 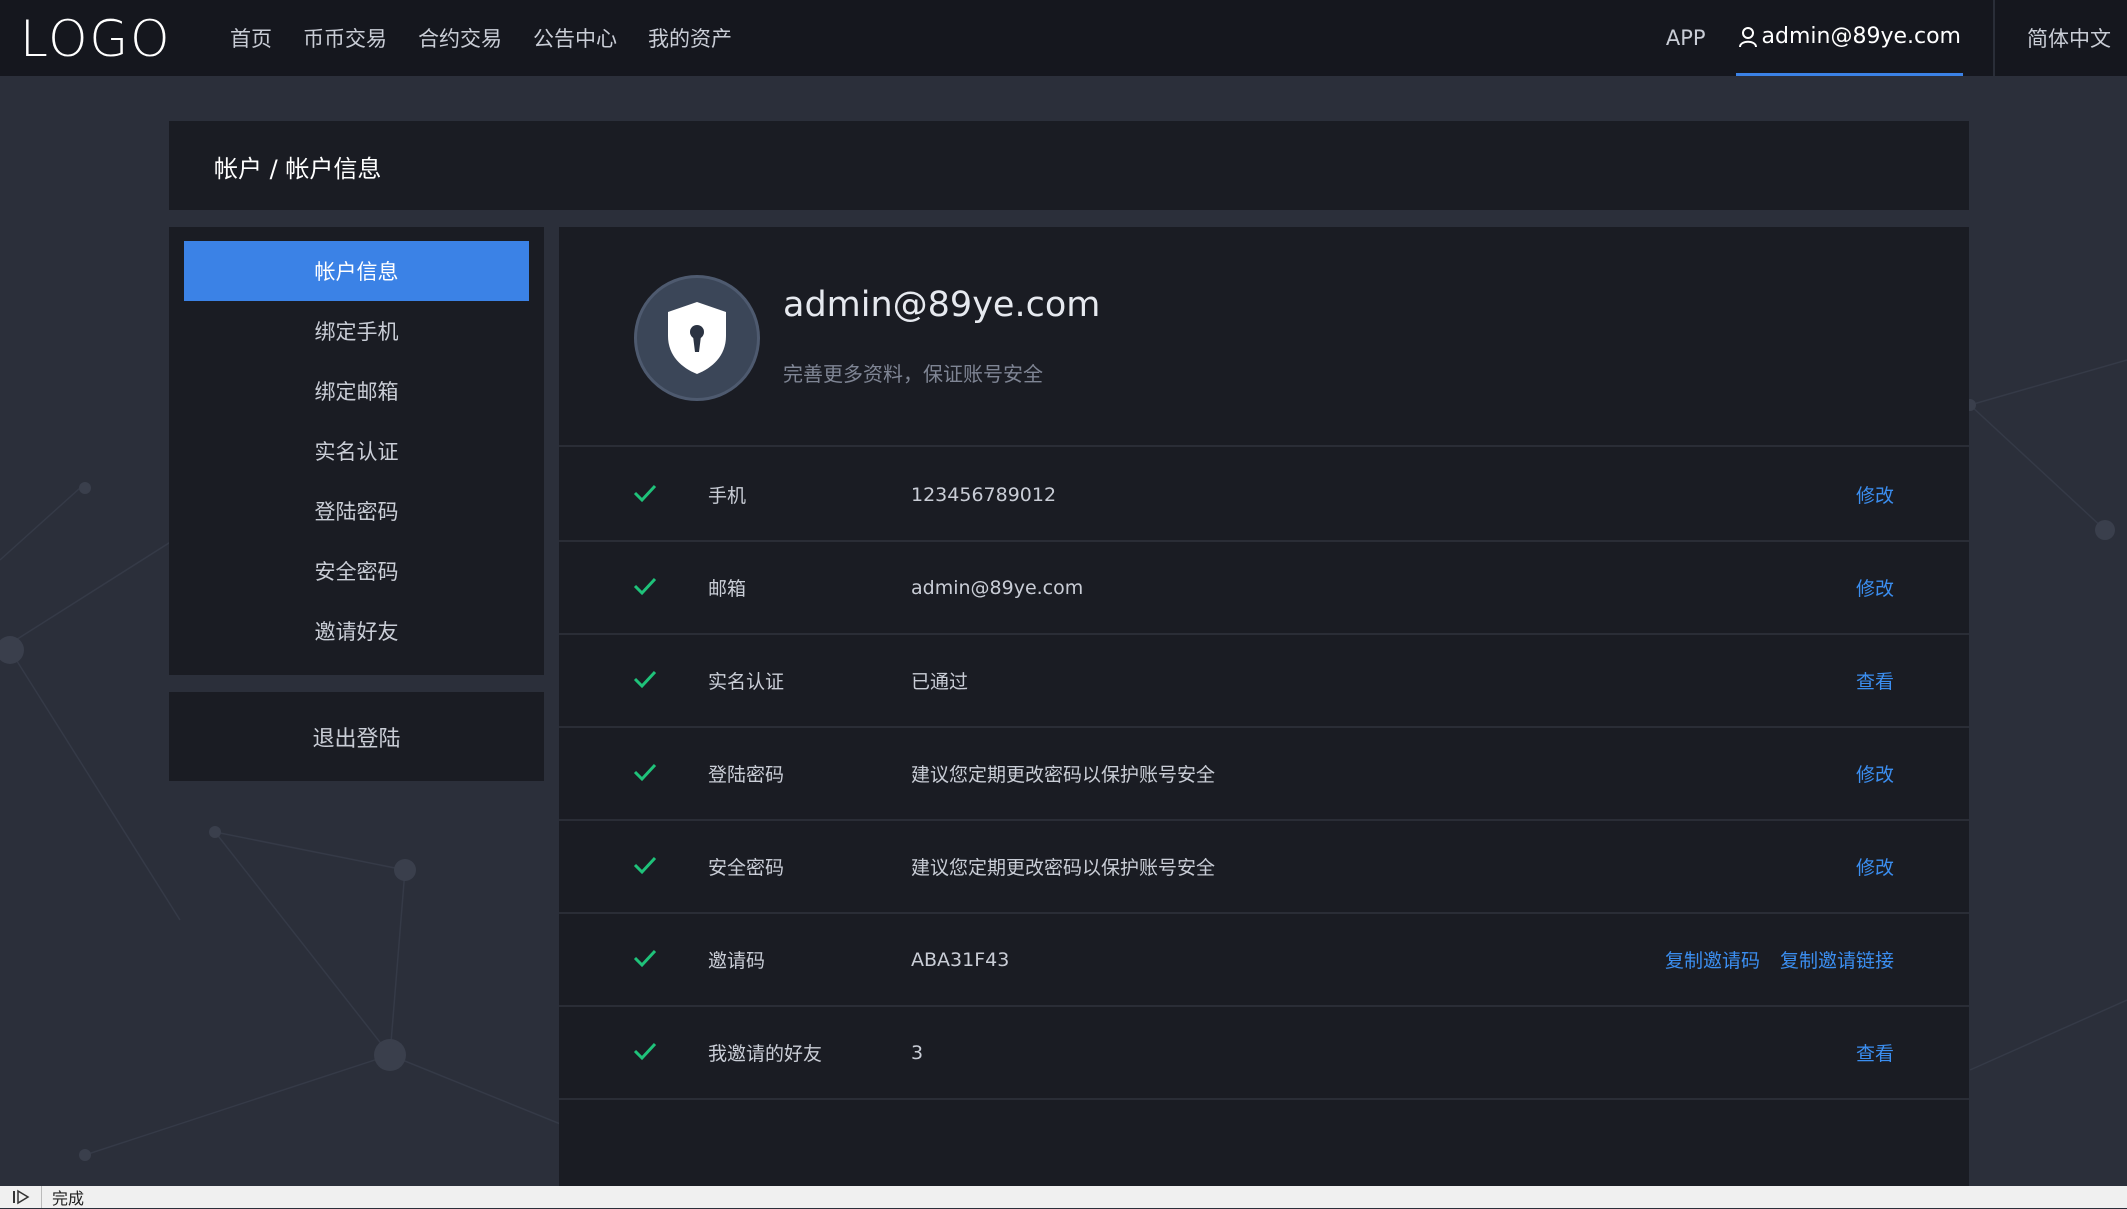 I want to click on edit-login-password-link: 修改, so click(x=1875, y=773).